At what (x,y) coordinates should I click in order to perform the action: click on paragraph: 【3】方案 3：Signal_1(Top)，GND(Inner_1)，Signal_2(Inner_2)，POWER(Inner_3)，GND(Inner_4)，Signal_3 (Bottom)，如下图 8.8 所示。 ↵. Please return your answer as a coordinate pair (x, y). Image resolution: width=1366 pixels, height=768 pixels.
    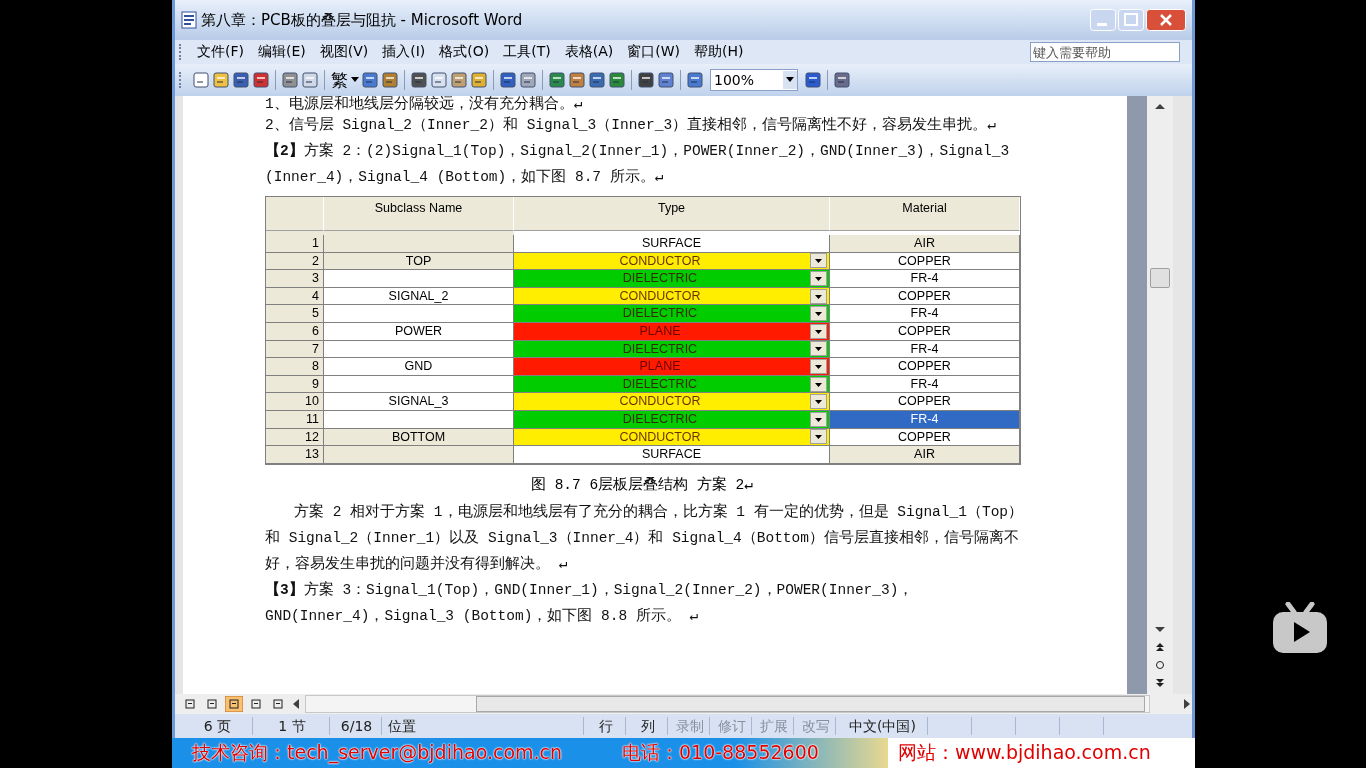
    Looking at the image, I should click on (590, 603).